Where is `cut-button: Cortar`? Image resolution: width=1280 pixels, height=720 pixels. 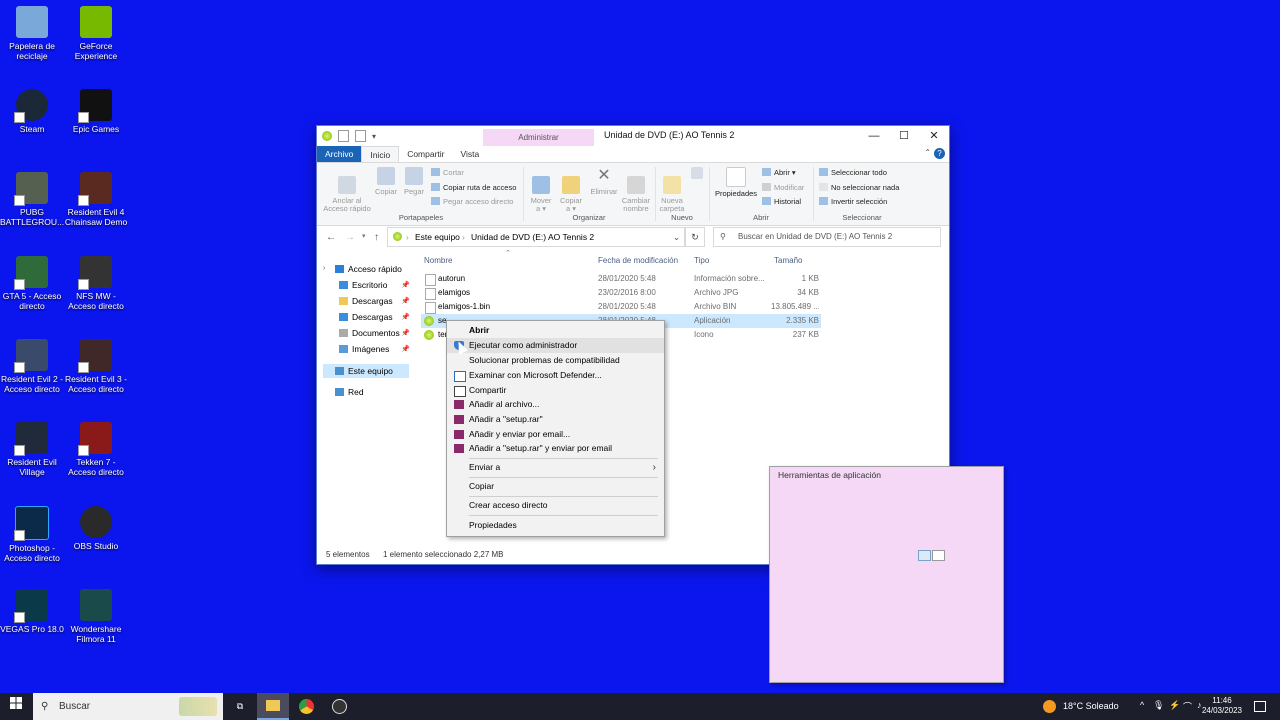 cut-button: Cortar is located at coordinates (473, 173).